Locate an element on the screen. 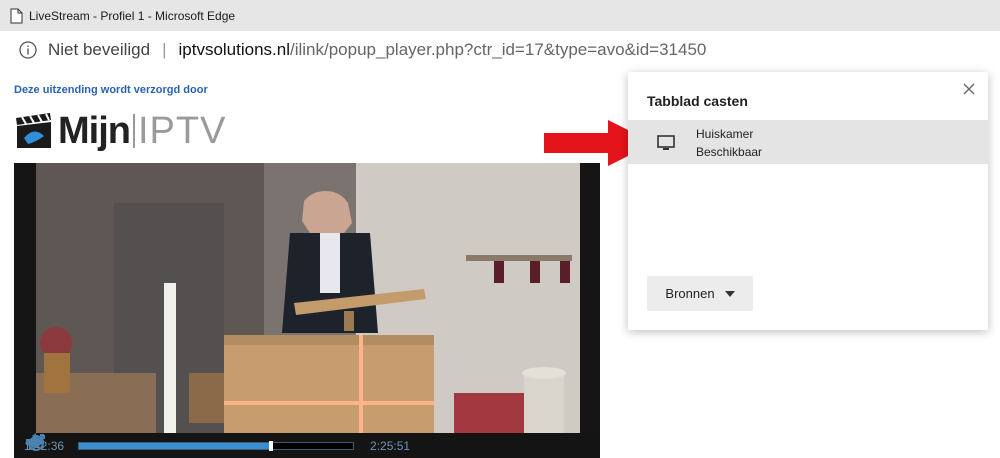  monitor-icon is located at coordinates (666, 142).